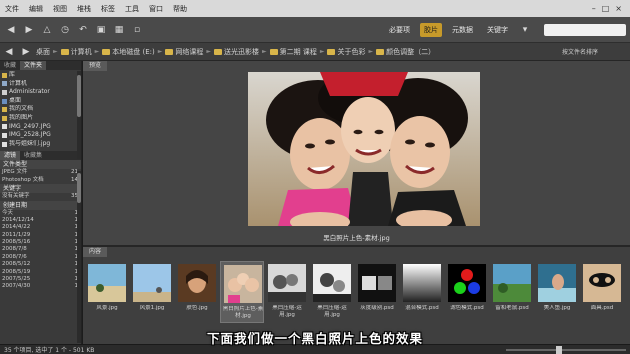 The width and height of the screenshot is (630, 354). I want to click on close-icon: ×, so click(618, 8).